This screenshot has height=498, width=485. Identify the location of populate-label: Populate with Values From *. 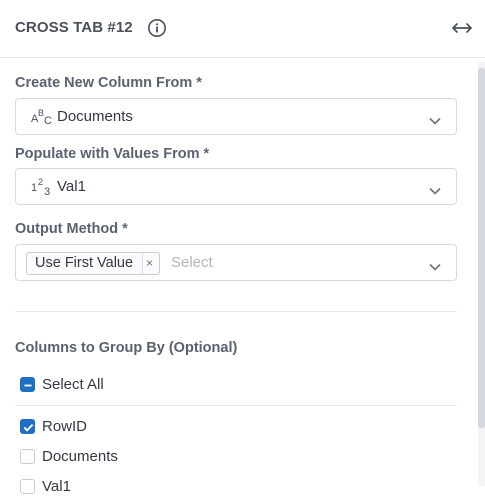
(112, 154).